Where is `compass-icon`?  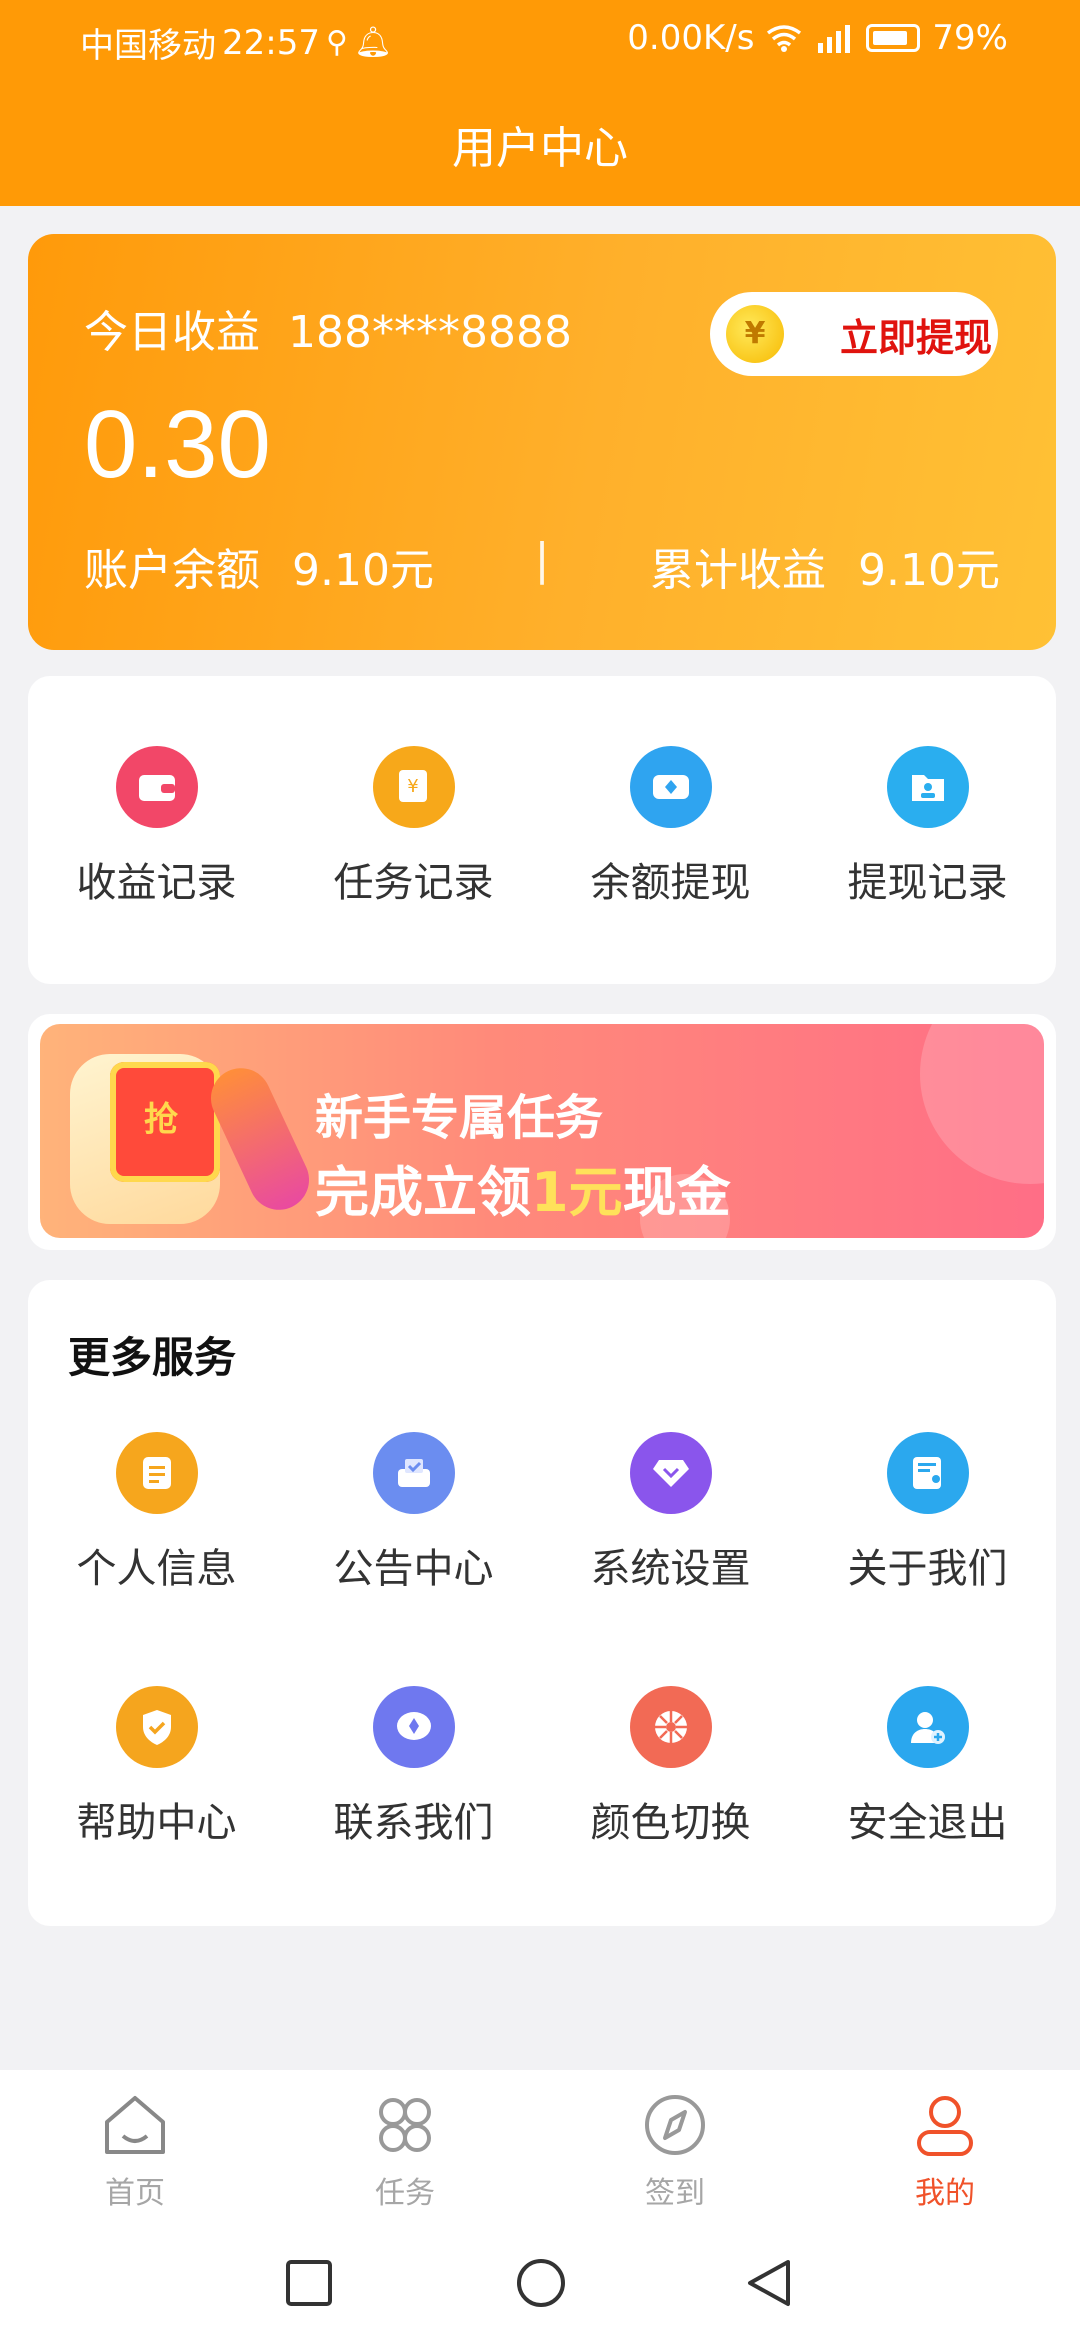
compass-icon is located at coordinates (675, 2125).